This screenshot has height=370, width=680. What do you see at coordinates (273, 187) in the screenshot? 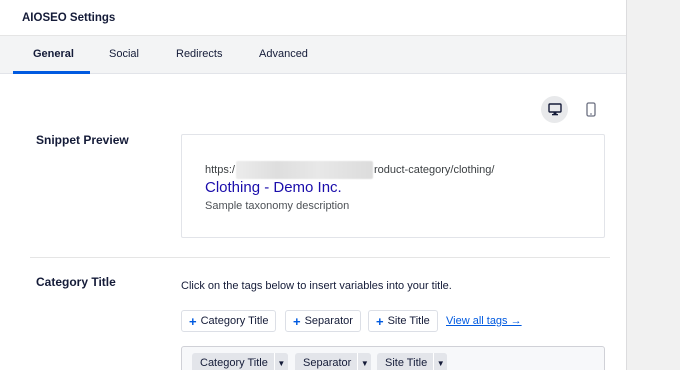
I see `snippet-title: Clothing - Demo Inc.` at bounding box center [273, 187].